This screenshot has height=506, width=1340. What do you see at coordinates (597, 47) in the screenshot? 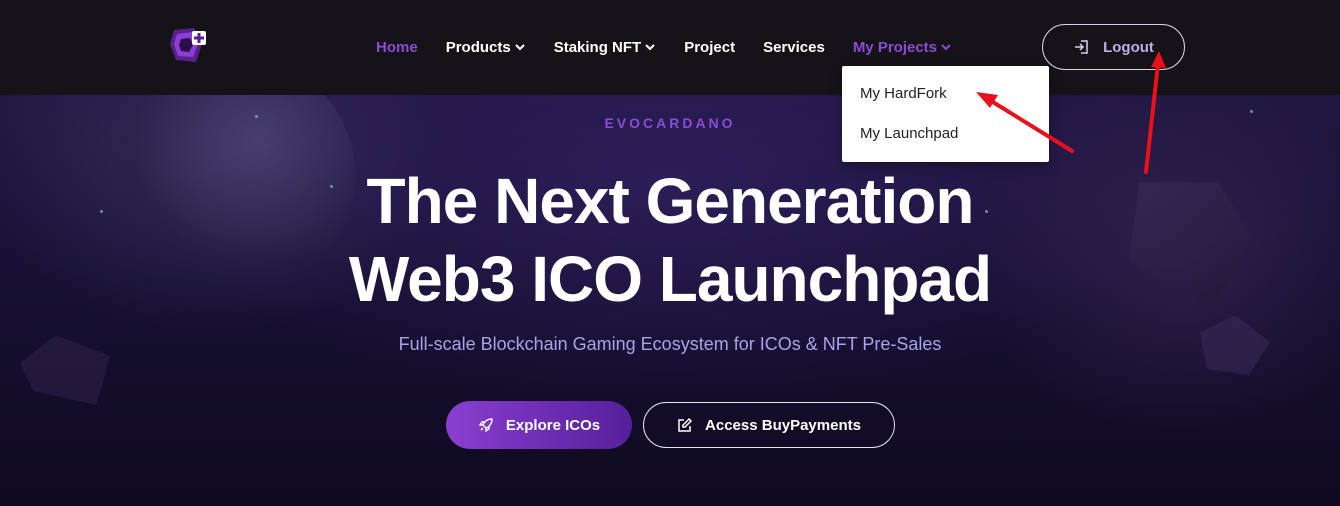
I see `nav-item-label: Staking NFT` at bounding box center [597, 47].